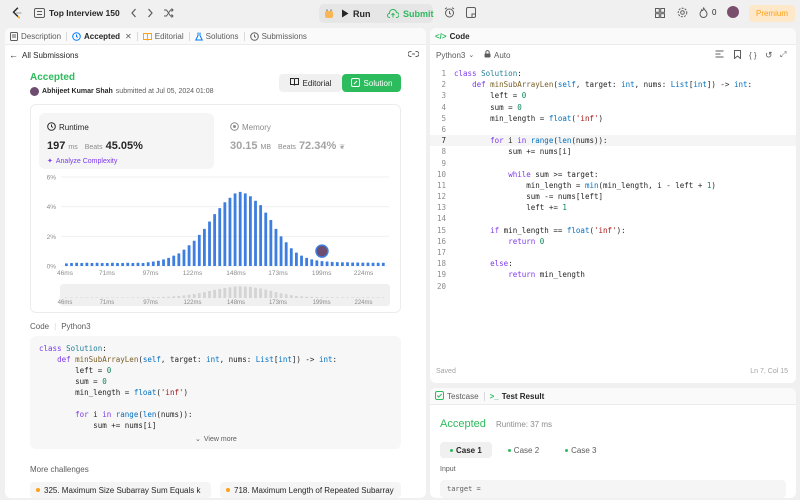 This screenshot has height=500, width=800. Describe the element at coordinates (95, 146) in the screenshot. I see `runtime-value-row: 197 ms Beats 45.05%` at that location.